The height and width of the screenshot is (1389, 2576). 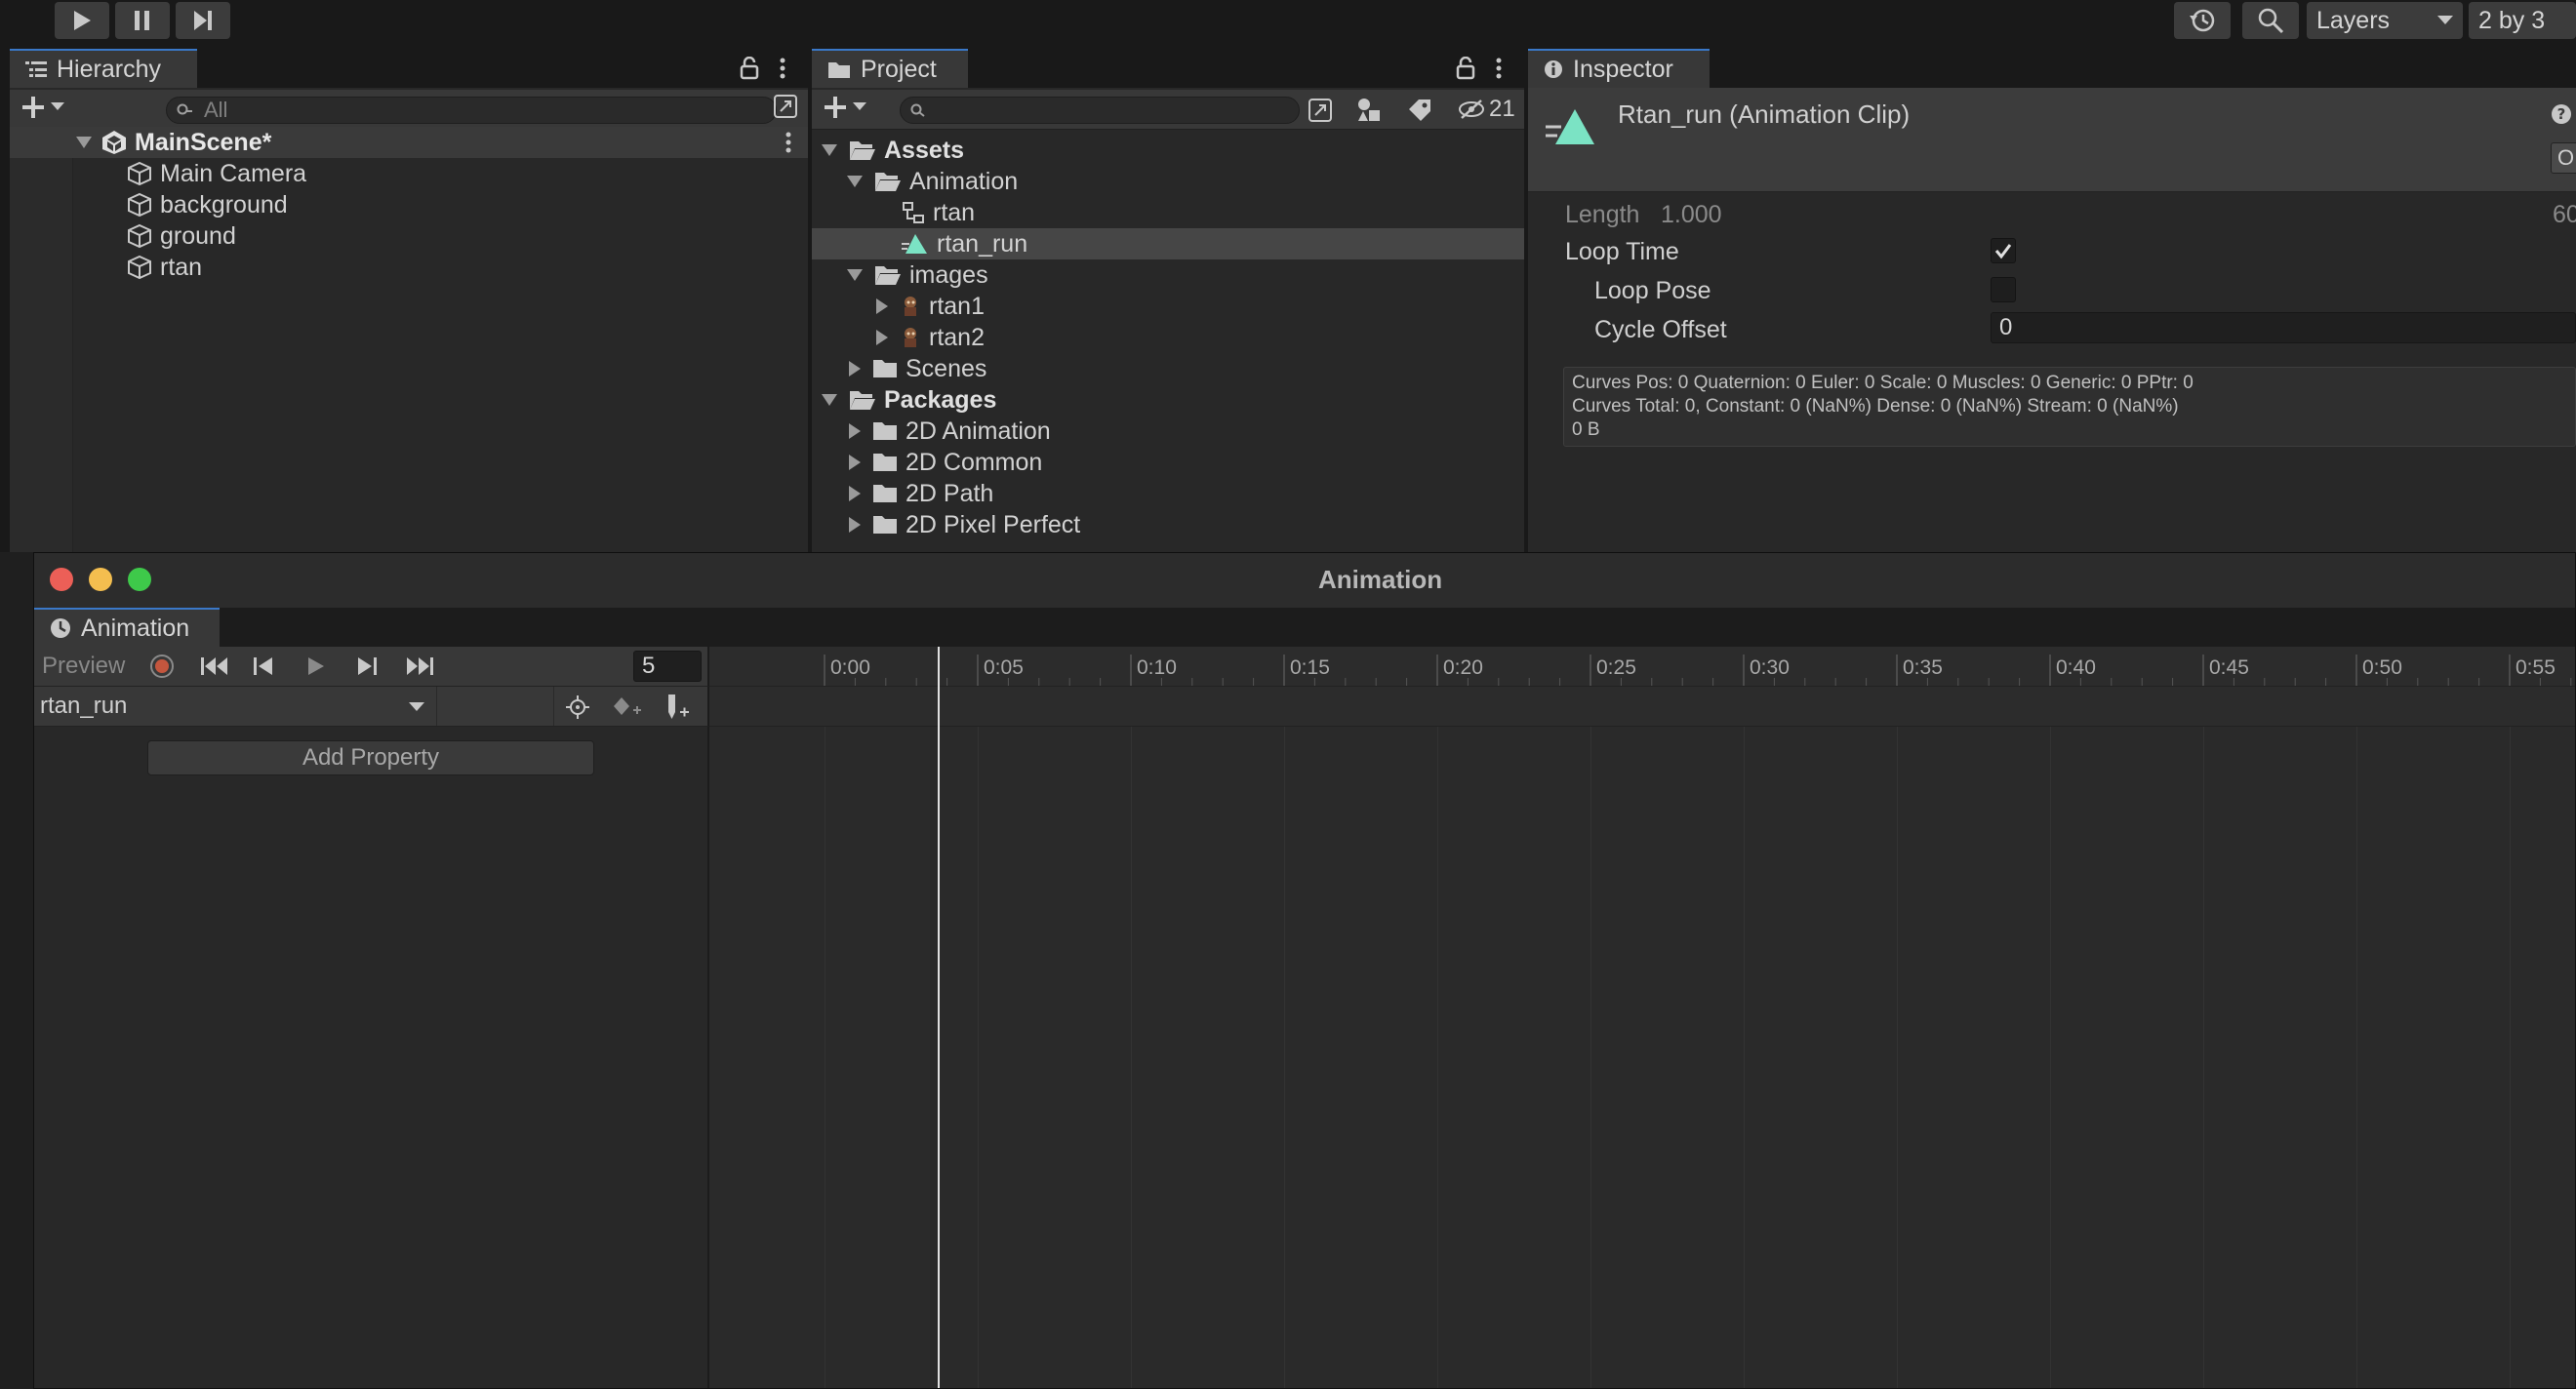 What do you see at coordinates (678, 707) in the screenshot?
I see `add-event-icon` at bounding box center [678, 707].